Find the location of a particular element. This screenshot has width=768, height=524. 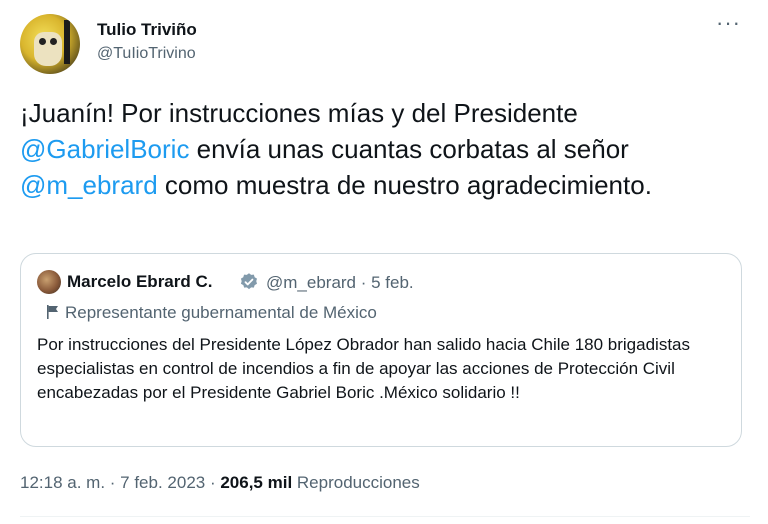

mention-gabrielboric: @GabrielBoric is located at coordinates (104, 149).